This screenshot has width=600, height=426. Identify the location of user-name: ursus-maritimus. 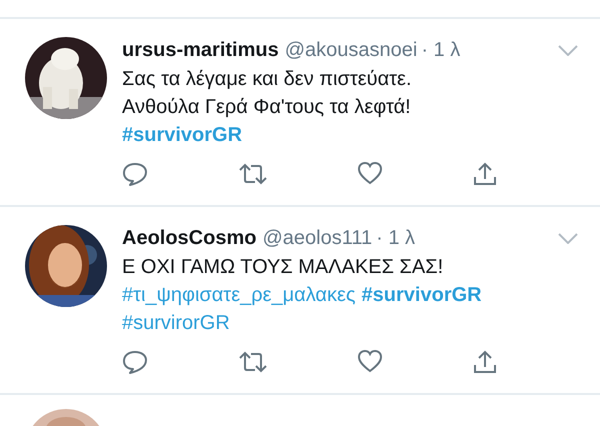
(200, 50).